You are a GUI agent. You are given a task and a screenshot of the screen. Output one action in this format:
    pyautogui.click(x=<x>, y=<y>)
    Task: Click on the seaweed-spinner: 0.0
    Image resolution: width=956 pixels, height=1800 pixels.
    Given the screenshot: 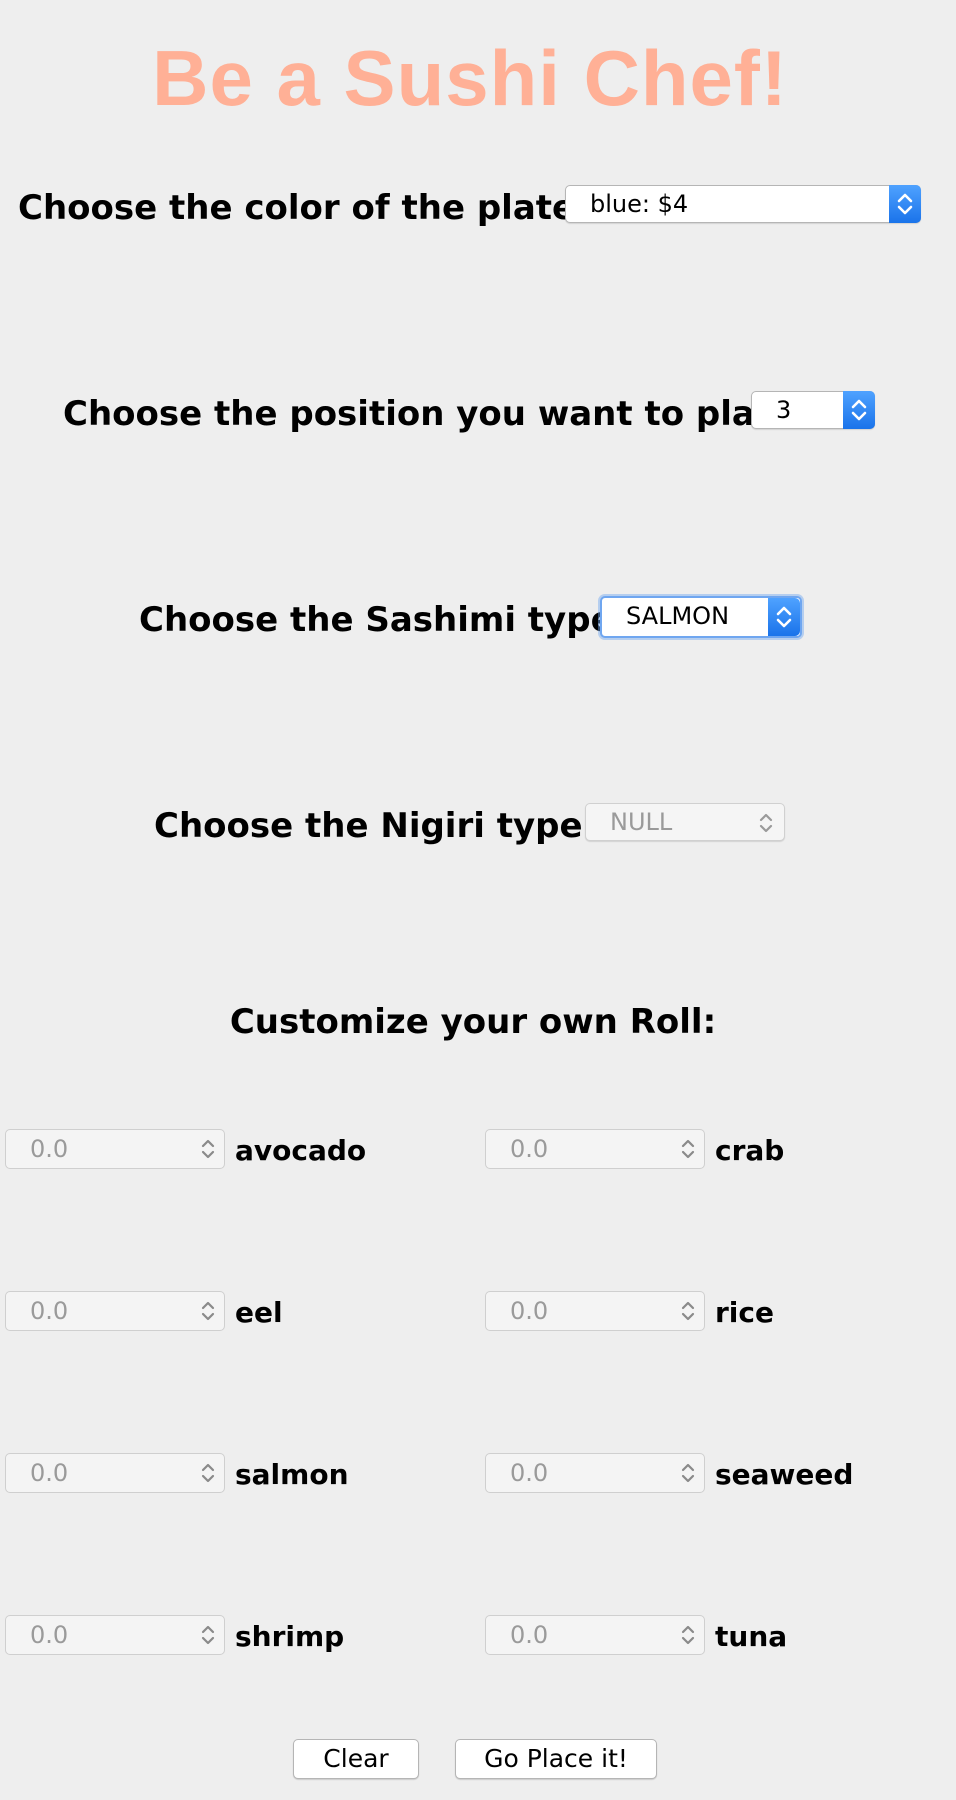 What is the action you would take?
    pyautogui.click(x=595, y=1473)
    